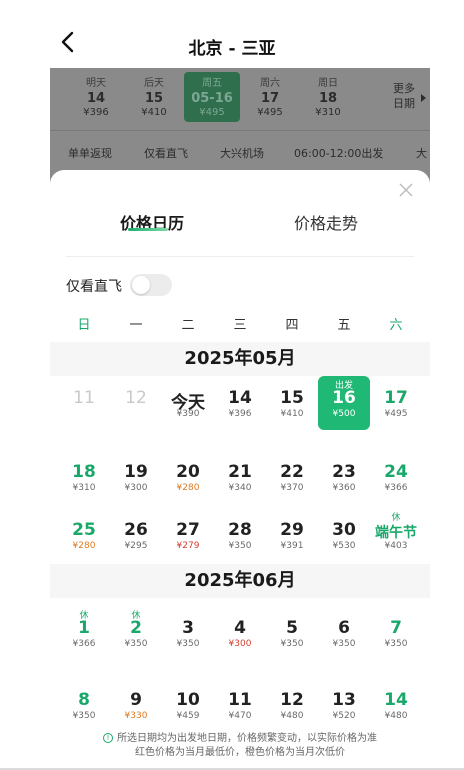 The image size is (464, 770). I want to click on filter-chip: 仅看直飞, so click(166, 154).